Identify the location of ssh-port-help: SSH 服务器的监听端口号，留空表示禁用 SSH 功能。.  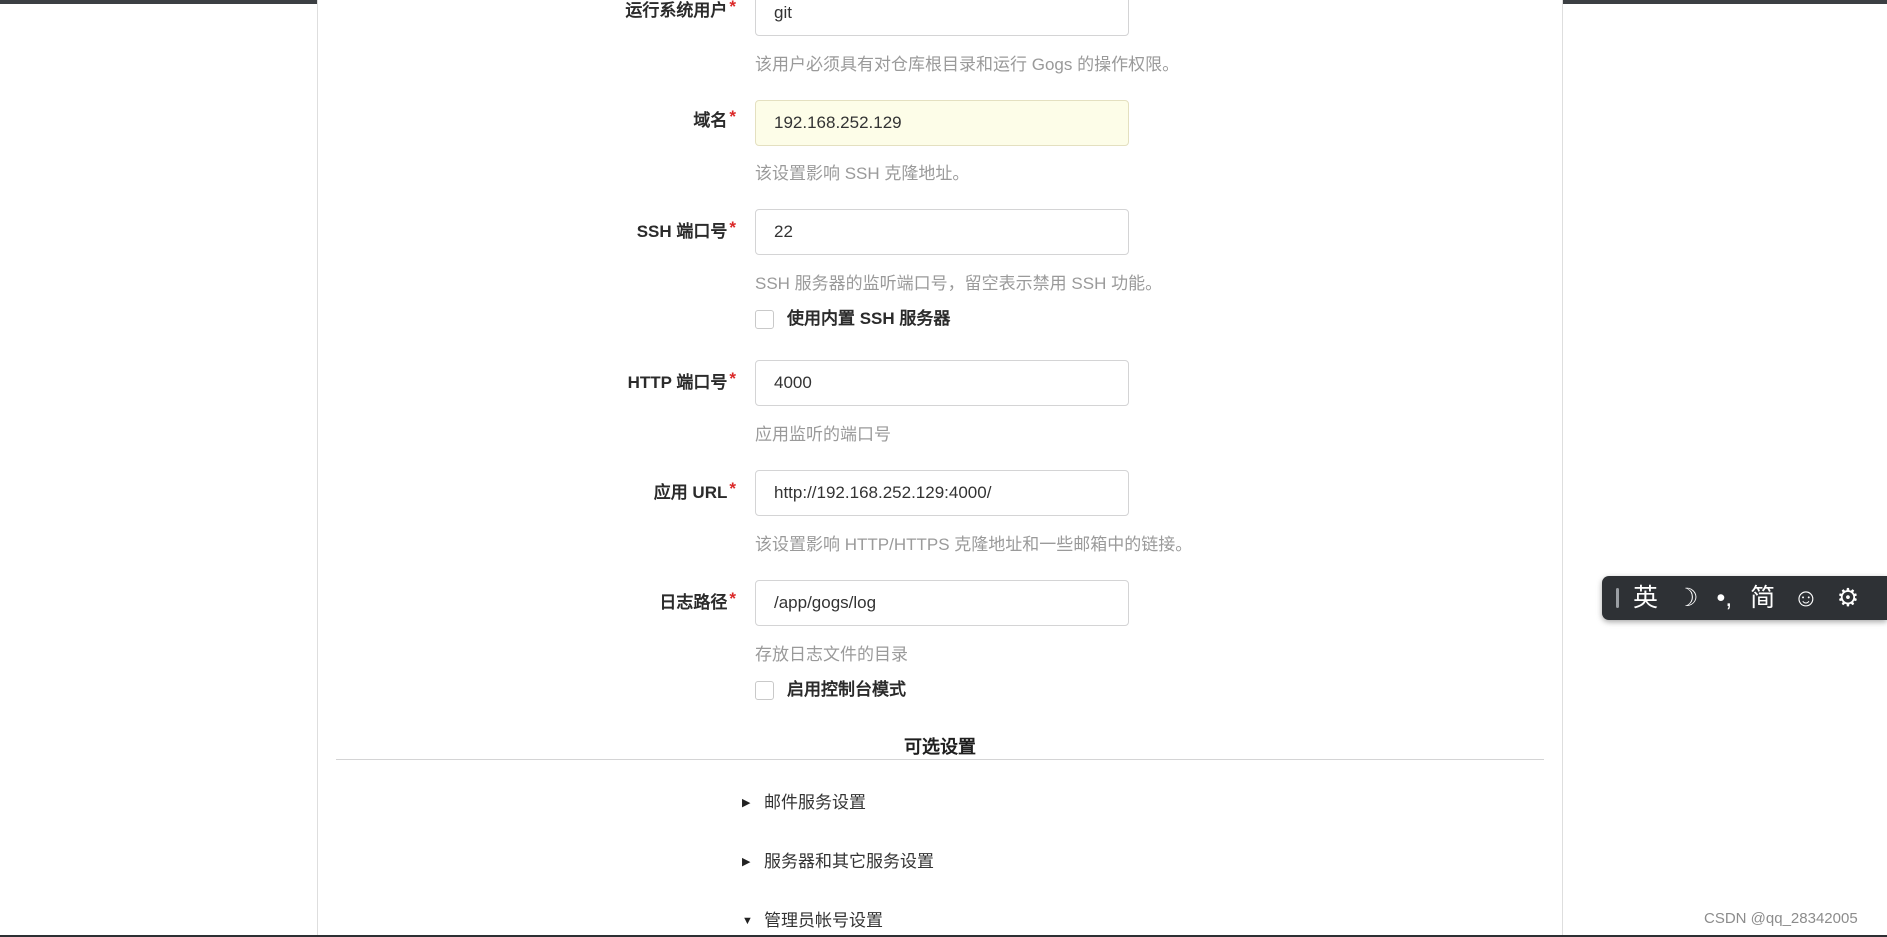
(959, 283).